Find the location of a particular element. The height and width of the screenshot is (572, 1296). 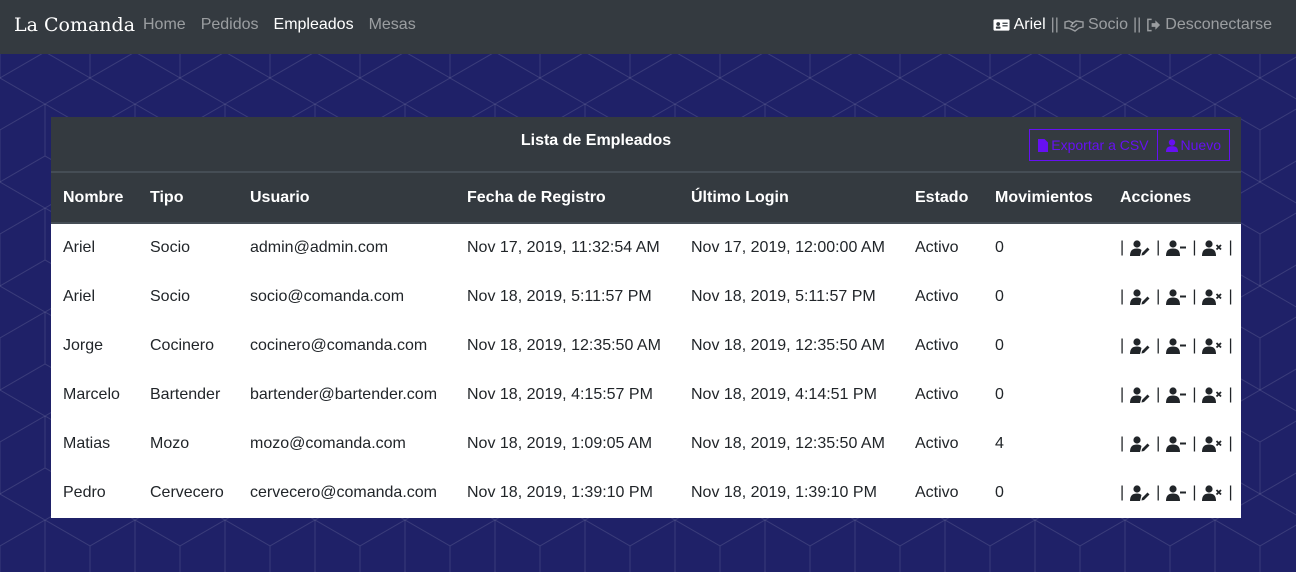

cell-fecha-registro: Nov 18, 2019, 5:11:57 PM is located at coordinates (559, 296).